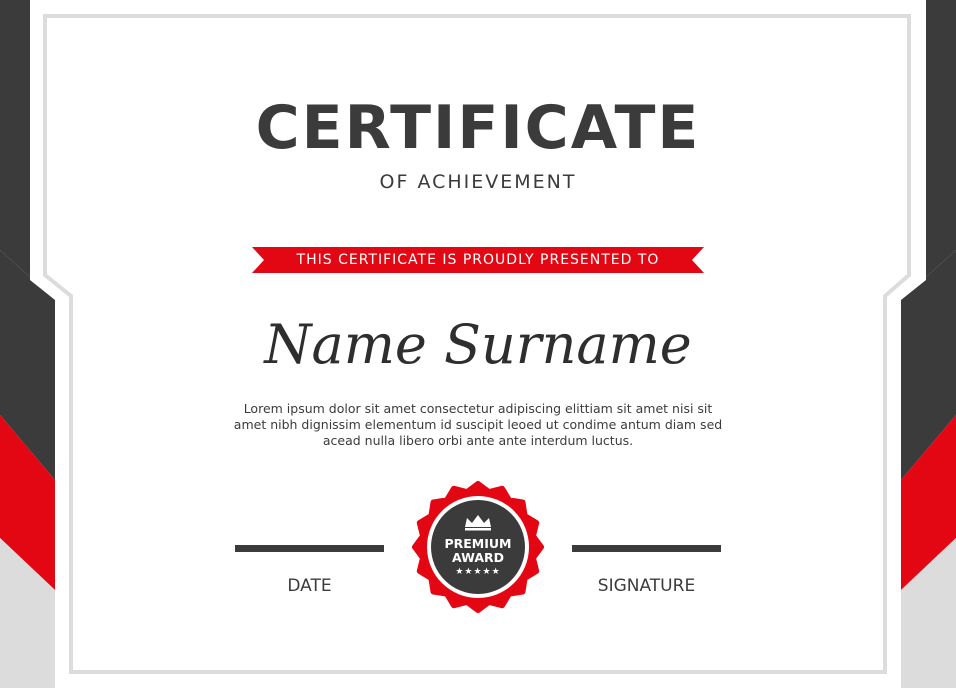 The image size is (956, 688). Describe the element at coordinates (646, 586) in the screenshot. I see `signature-label: SIGNATURE` at that location.